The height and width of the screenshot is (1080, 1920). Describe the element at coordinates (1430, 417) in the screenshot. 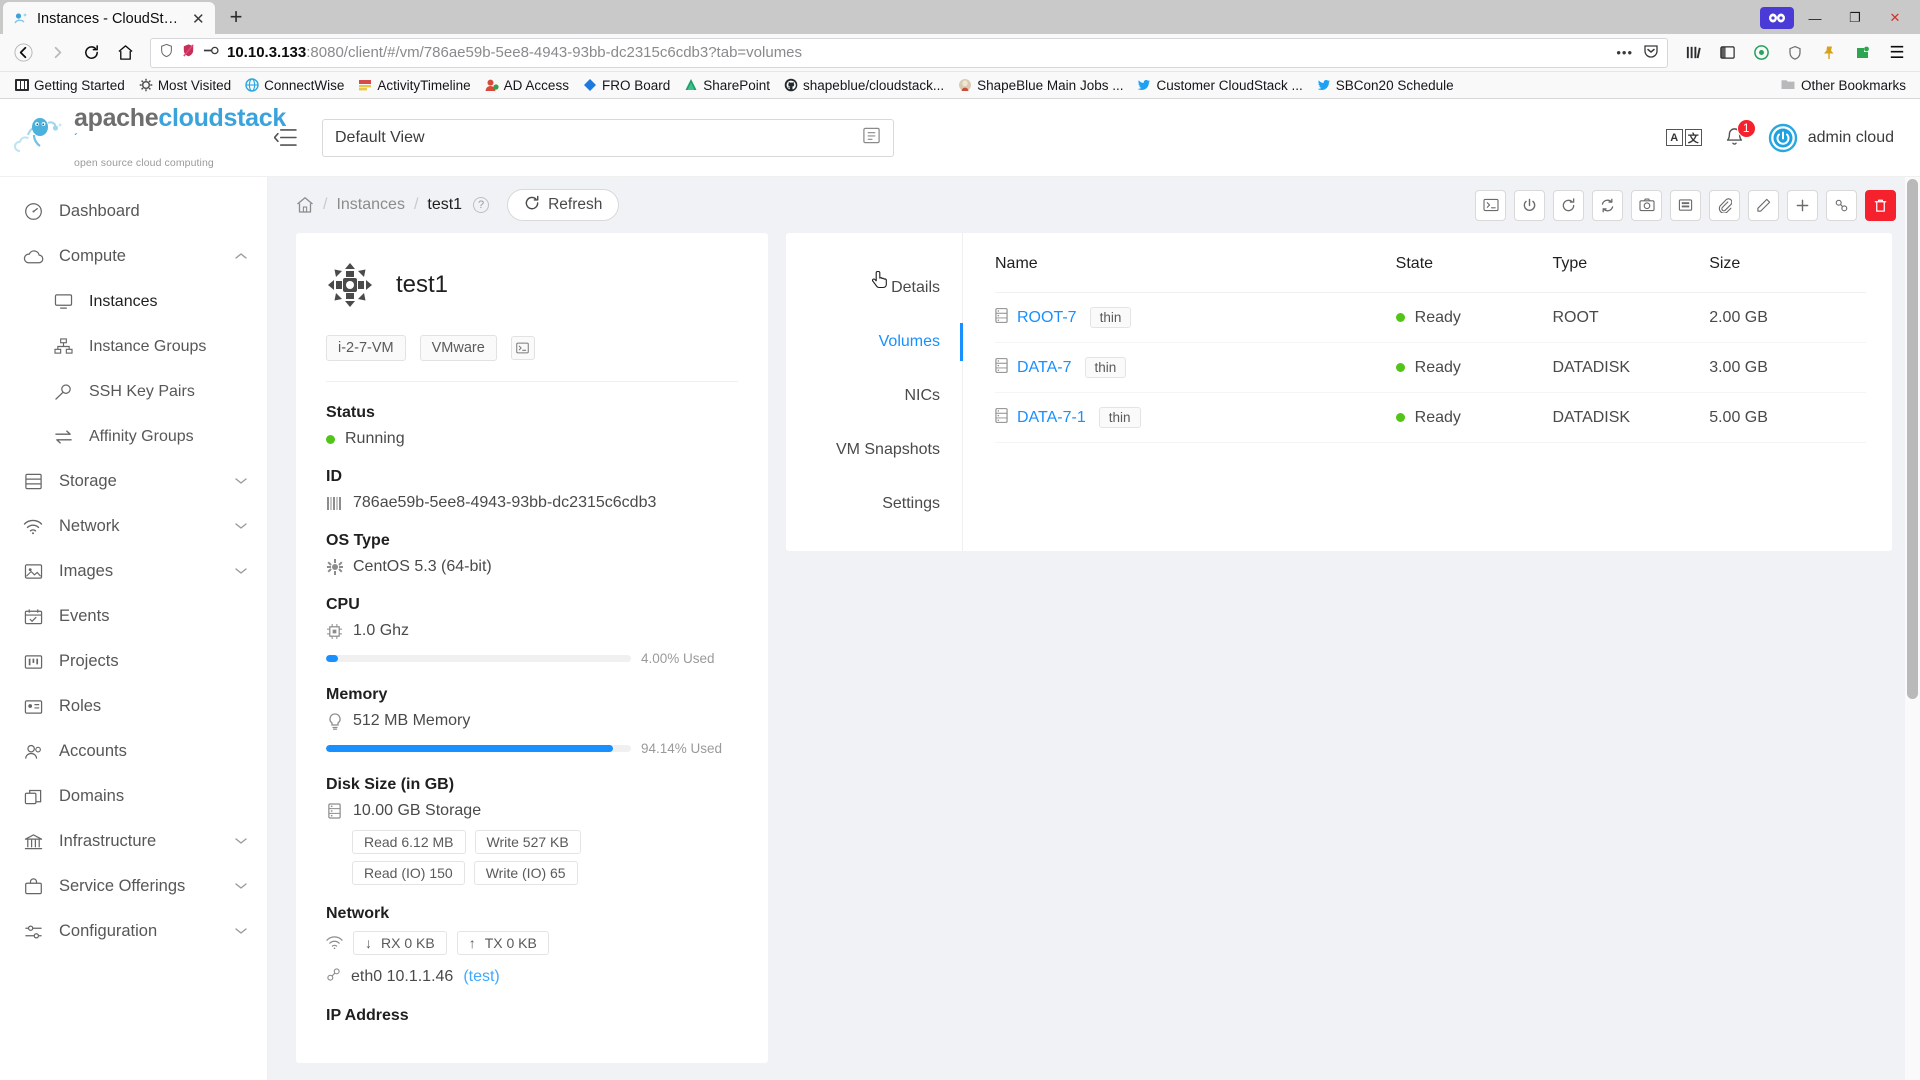

I see `table-row: DATA-7-1 thin Ready DATADISK 5.00 GB` at that location.